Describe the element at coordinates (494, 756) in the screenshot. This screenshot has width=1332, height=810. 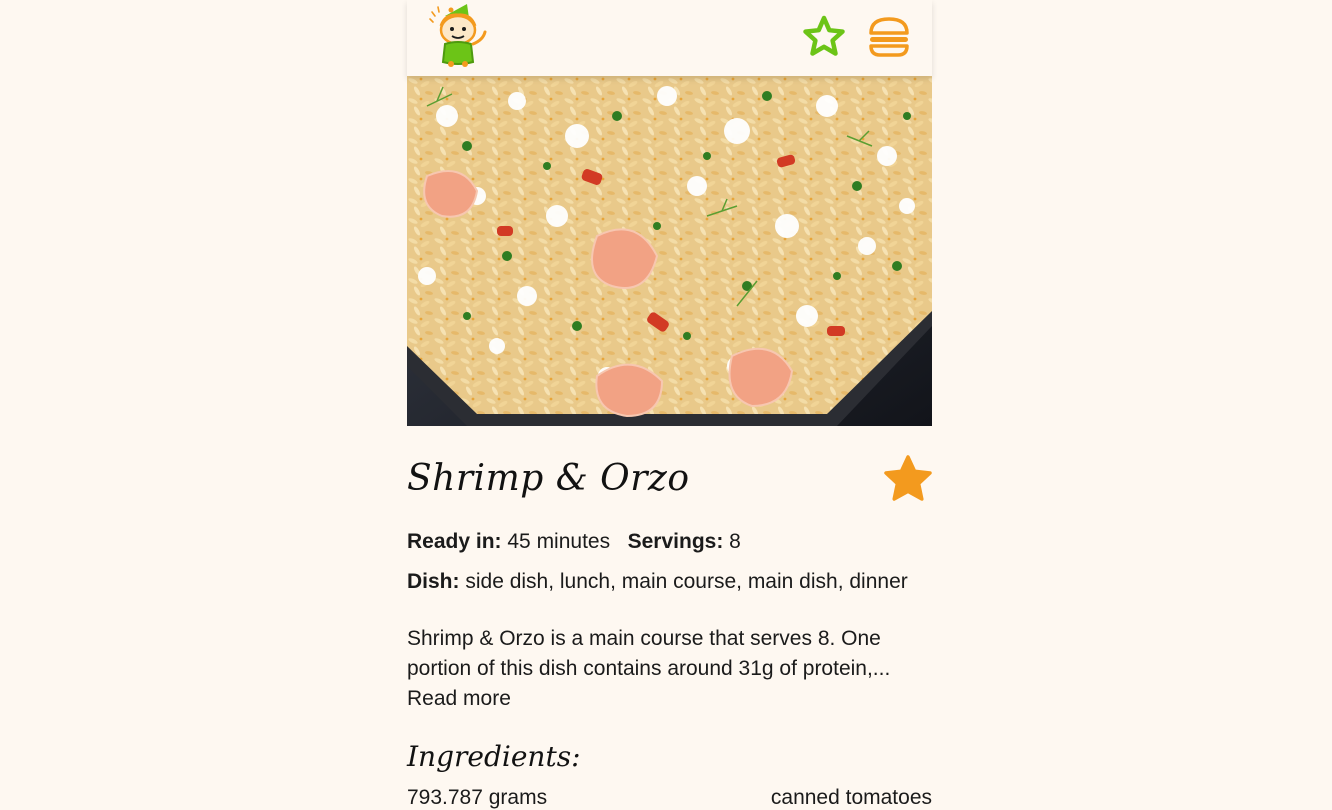
I see `ingredients-heading: Ingredients:` at that location.